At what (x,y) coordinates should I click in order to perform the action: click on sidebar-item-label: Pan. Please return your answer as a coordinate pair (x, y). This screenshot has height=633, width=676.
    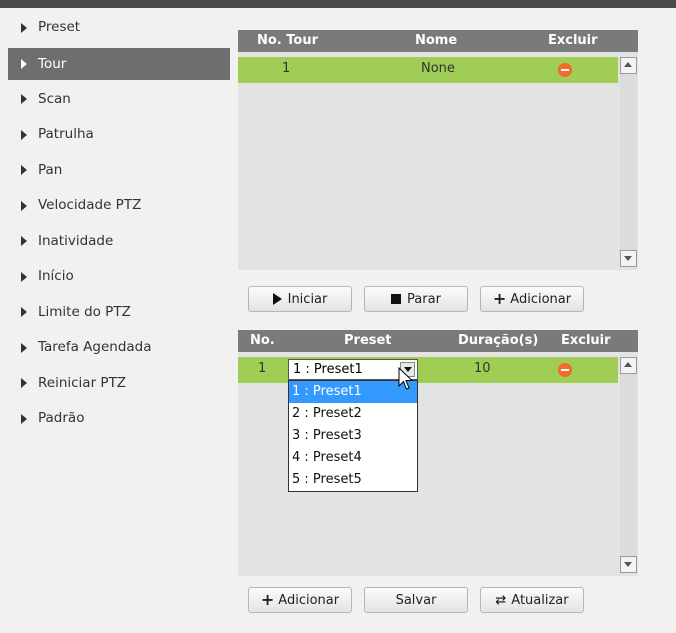
    Looking at the image, I should click on (50, 169).